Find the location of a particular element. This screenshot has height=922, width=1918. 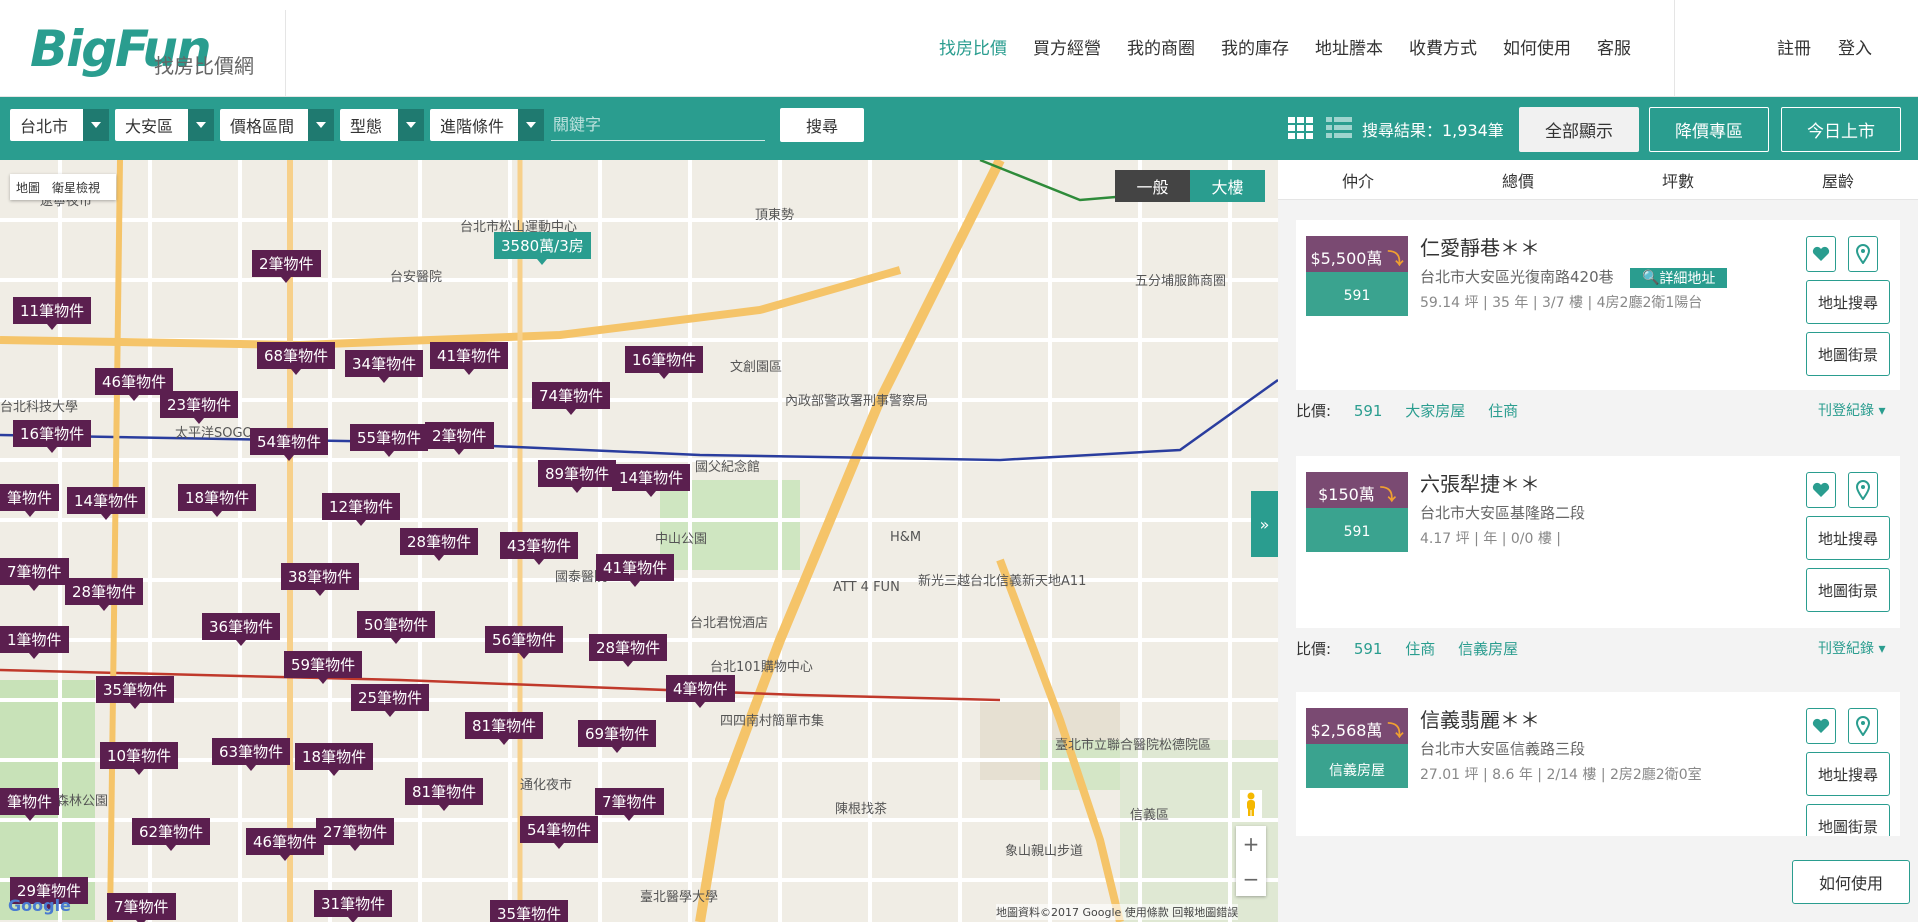

map-marker: 11筆物件 is located at coordinates (52, 313).